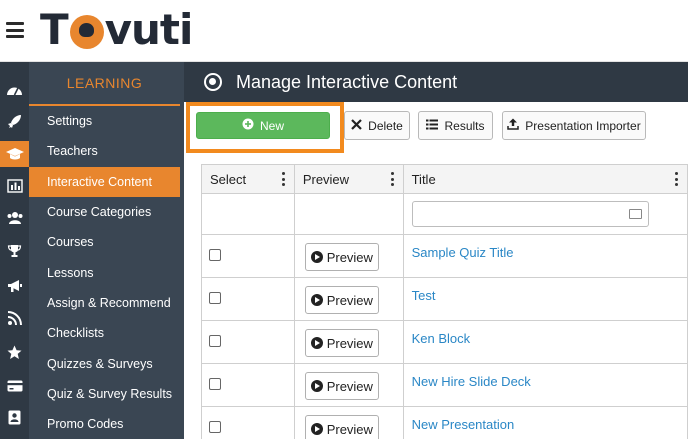  I want to click on logo-elephant-icon, so click(86, 32).